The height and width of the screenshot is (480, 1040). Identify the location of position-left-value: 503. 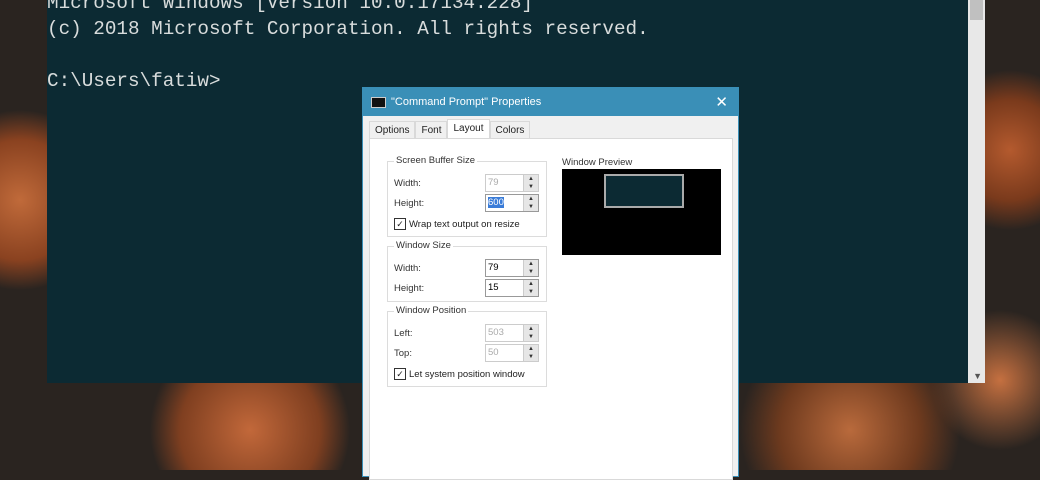
(504, 333).